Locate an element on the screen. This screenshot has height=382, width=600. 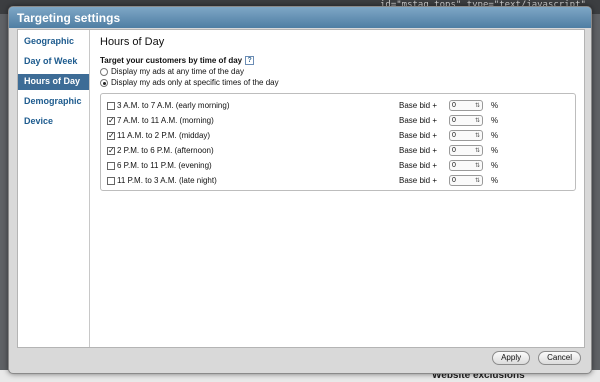
dialog-footer: Apply Cancel is located at coordinates (536, 358).